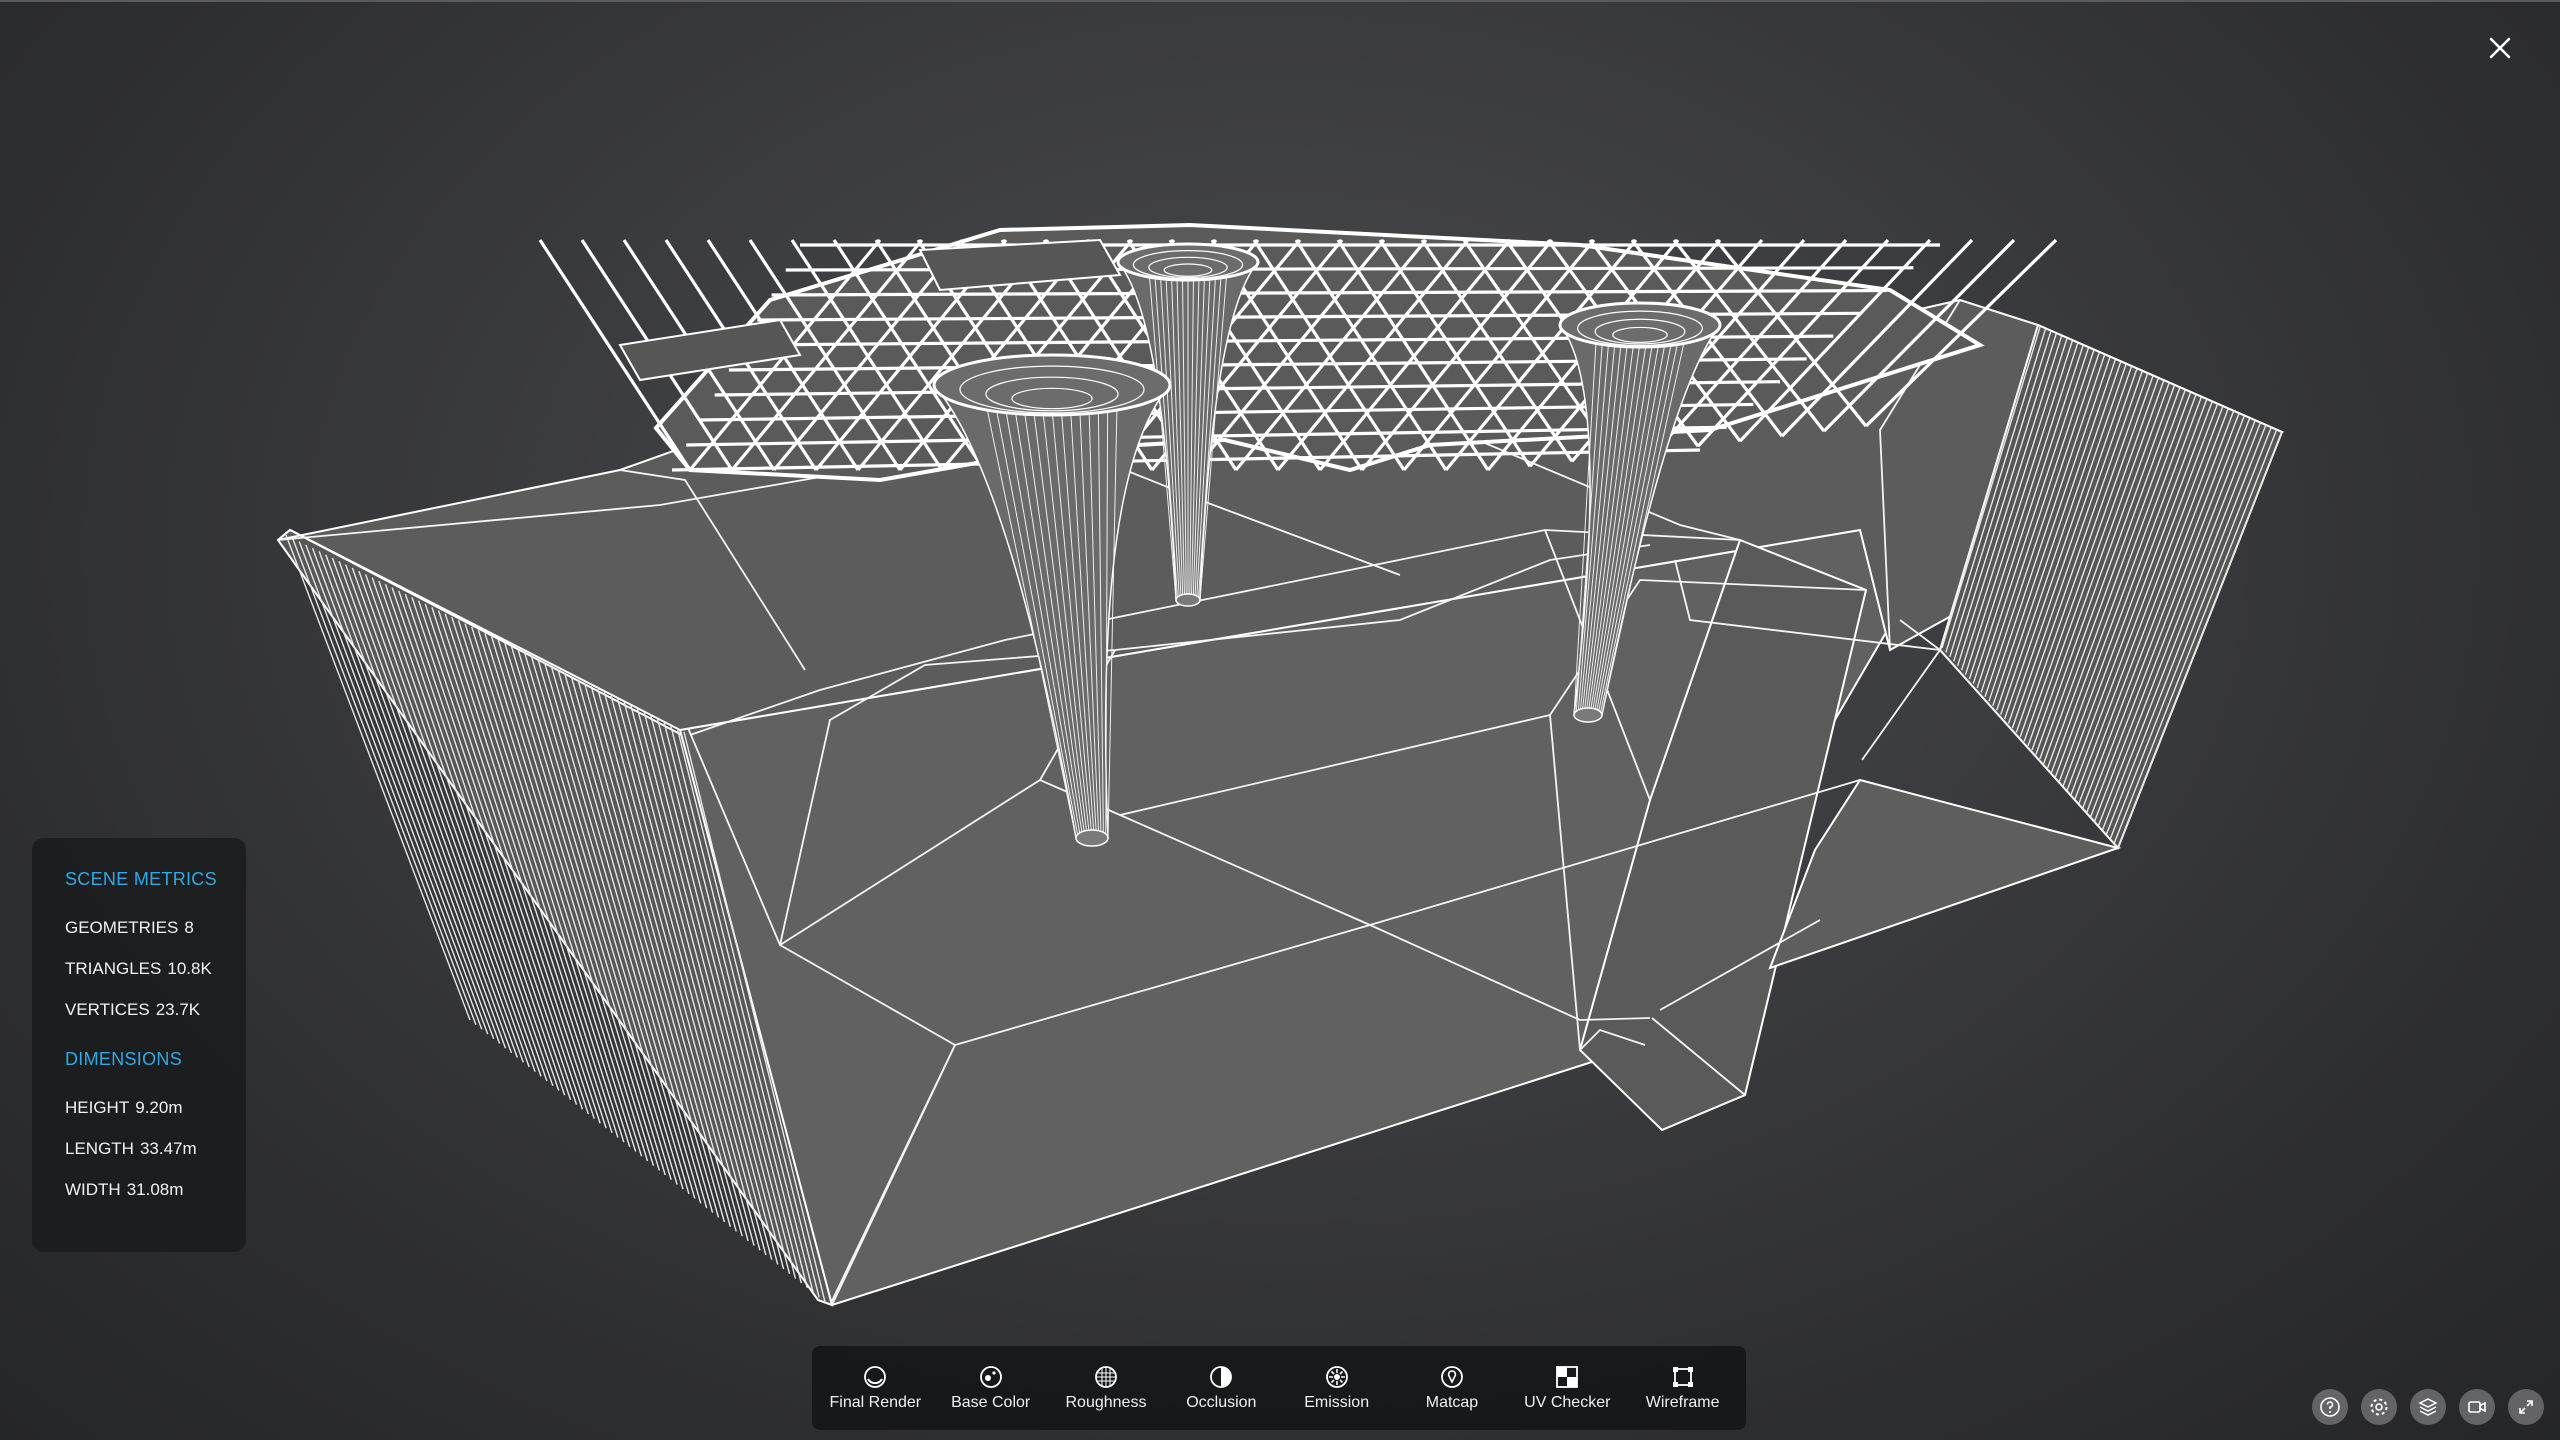 This screenshot has height=1440, width=2560. What do you see at coordinates (875, 1402) in the screenshot?
I see `final-render-label: Final Render` at bounding box center [875, 1402].